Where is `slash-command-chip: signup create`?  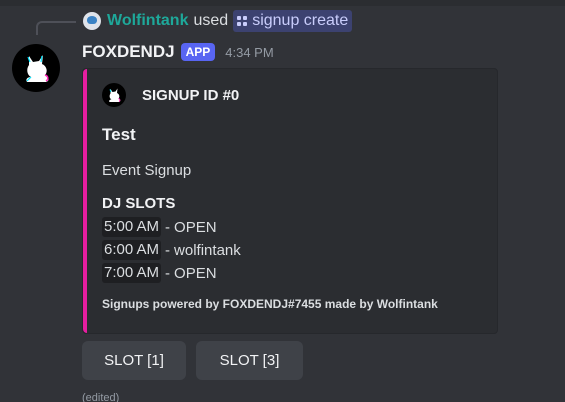
slash-command-chip: signup create is located at coordinates (293, 21).